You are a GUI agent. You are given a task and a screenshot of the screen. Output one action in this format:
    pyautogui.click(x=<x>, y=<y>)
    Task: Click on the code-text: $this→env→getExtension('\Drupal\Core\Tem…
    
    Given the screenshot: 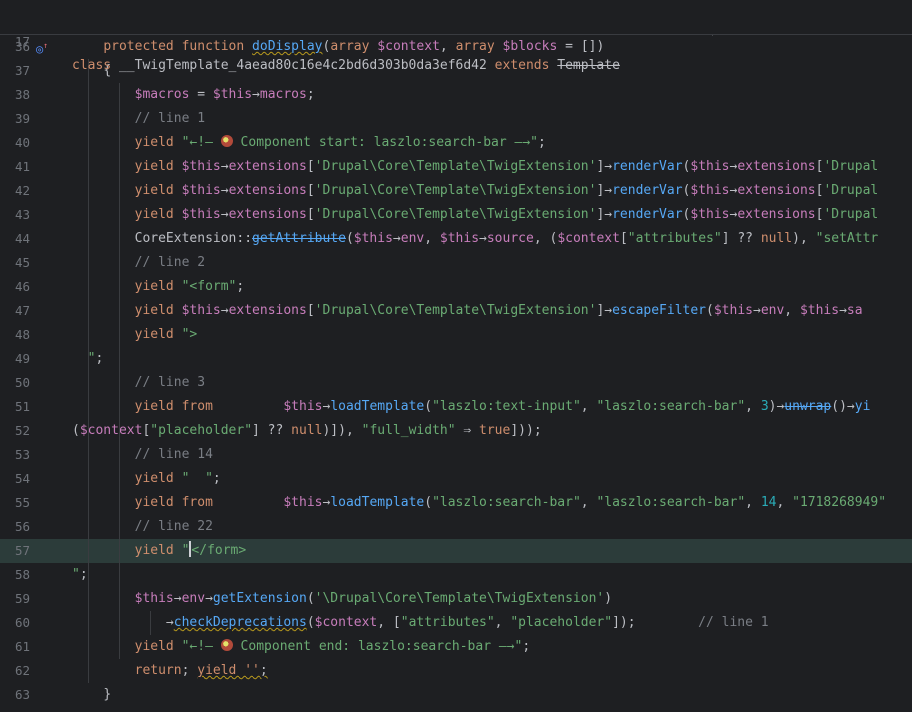 What is the action you would take?
    pyautogui.click(x=342, y=599)
    